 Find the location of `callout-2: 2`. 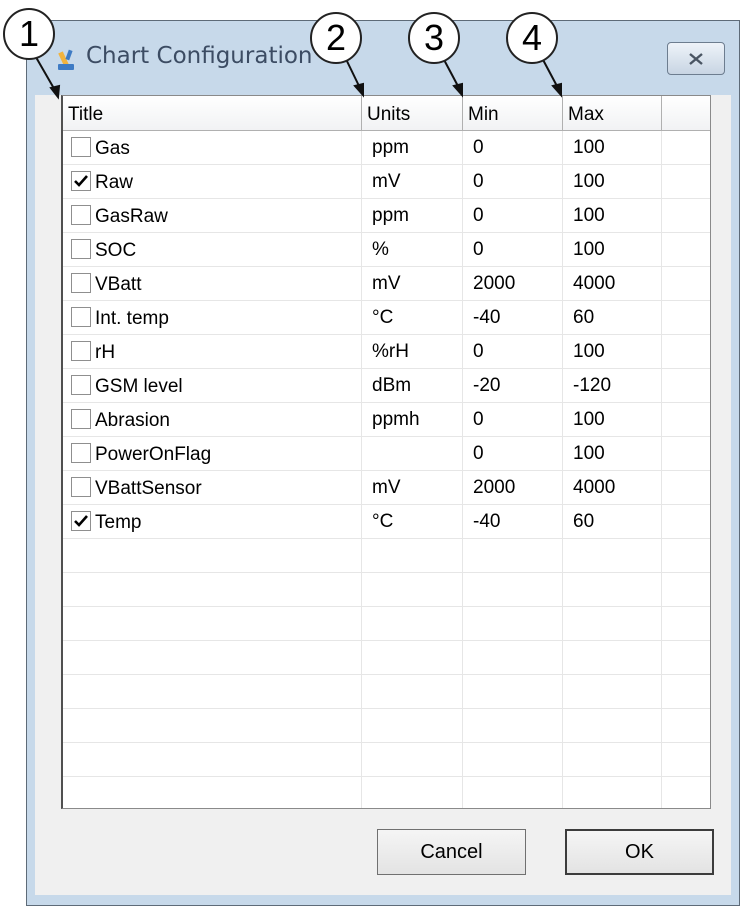

callout-2: 2 is located at coordinates (336, 38).